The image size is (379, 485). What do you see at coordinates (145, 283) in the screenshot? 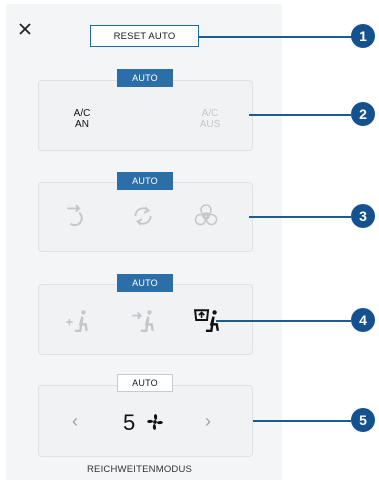
I see `distribution-auto-badge: AUTO` at bounding box center [145, 283].